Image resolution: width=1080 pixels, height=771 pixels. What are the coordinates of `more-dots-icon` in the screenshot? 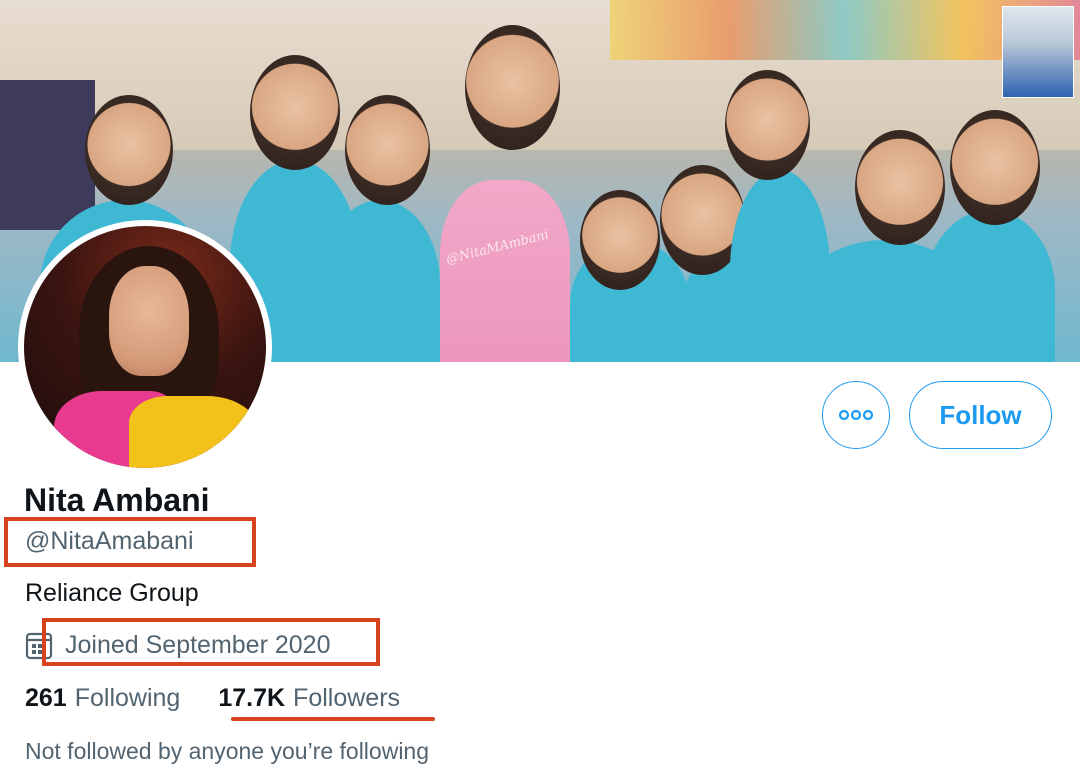 It's located at (856, 415).